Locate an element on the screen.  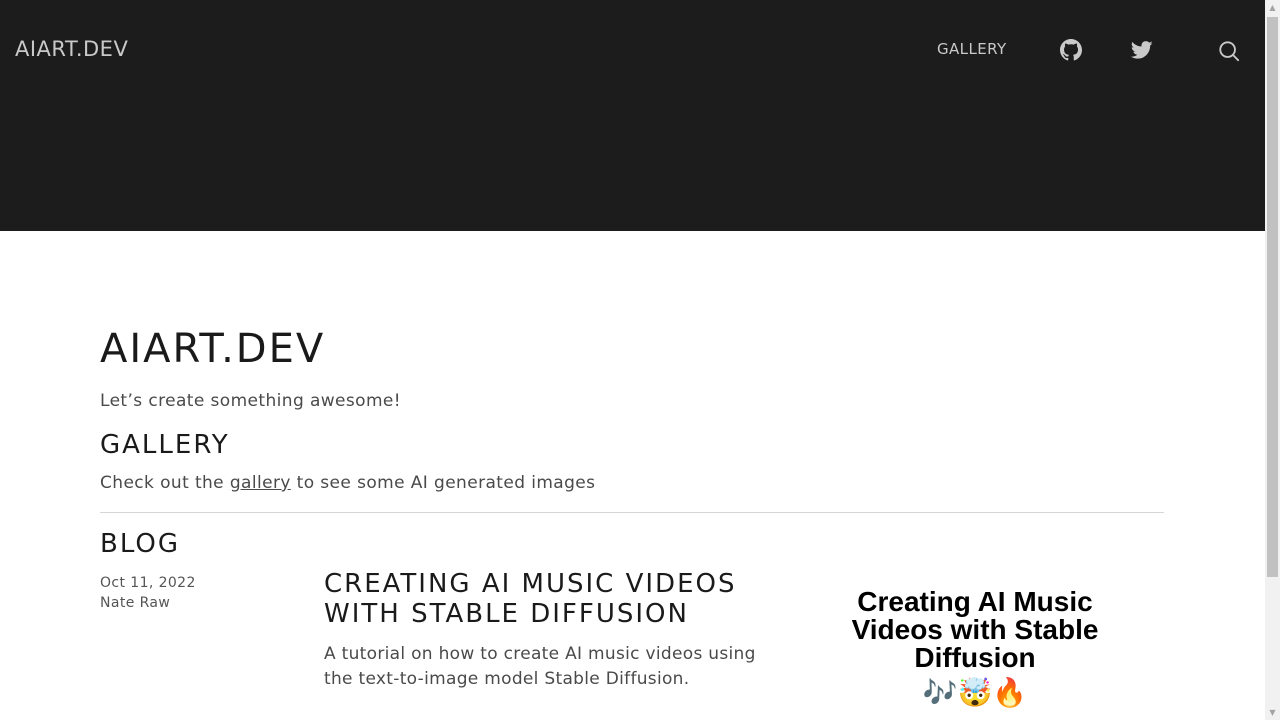
github-icon is located at coordinates (1071, 50).